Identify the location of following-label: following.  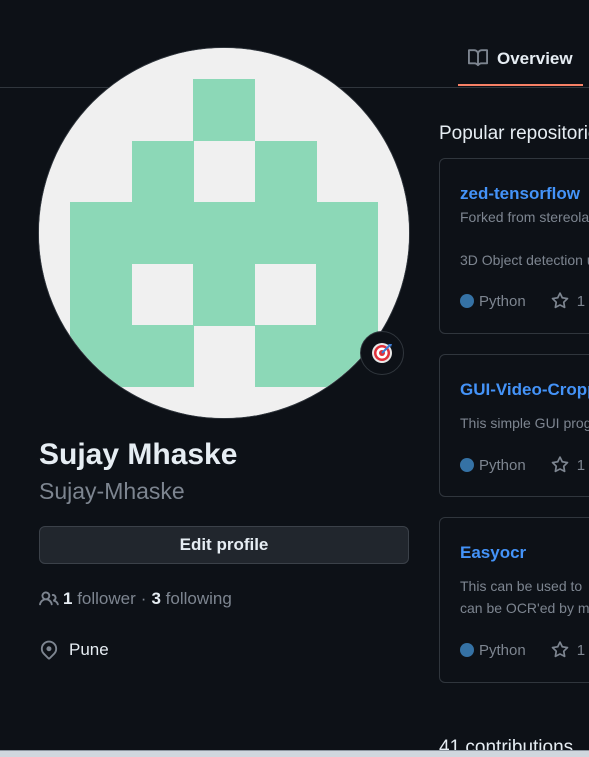
(198, 598).